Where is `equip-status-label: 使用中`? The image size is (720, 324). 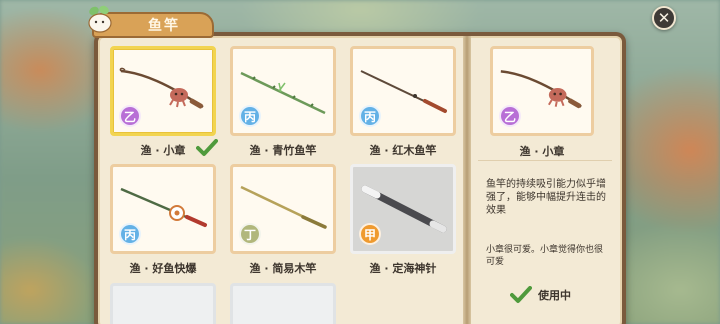 equip-status-label: 使用中 is located at coordinates (554, 295).